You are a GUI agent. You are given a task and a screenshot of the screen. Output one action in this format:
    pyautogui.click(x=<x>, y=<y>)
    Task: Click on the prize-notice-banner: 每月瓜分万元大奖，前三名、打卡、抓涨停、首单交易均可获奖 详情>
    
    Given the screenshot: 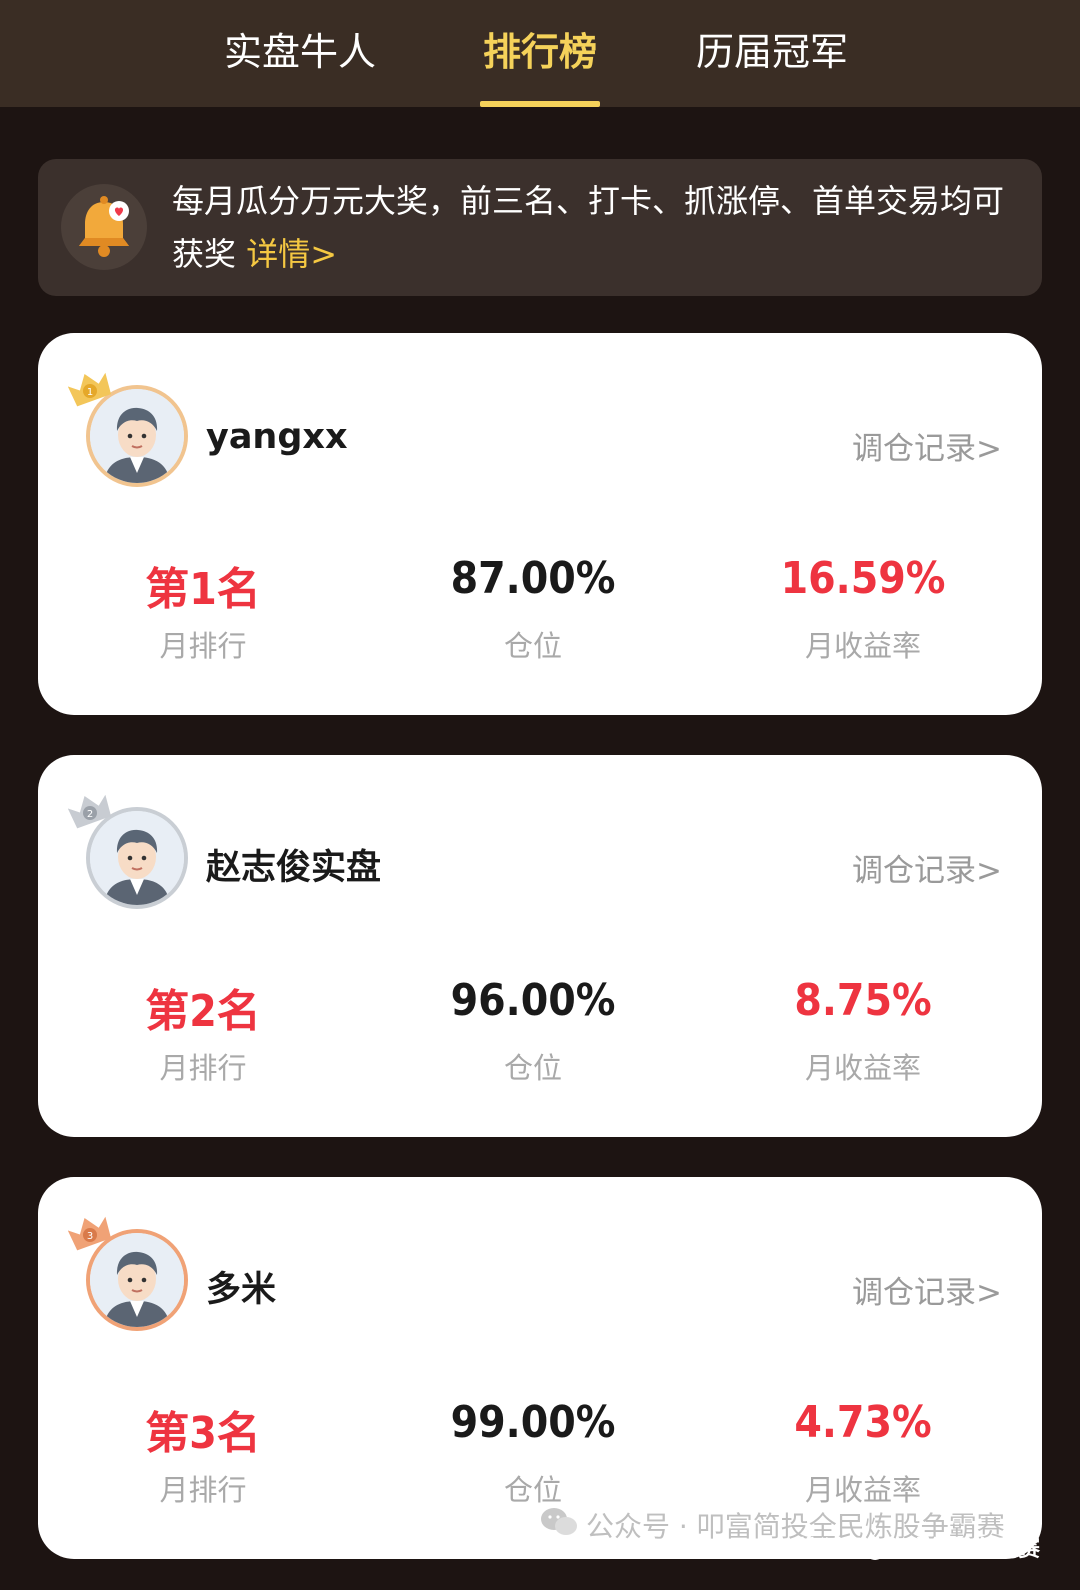 What is the action you would take?
    pyautogui.click(x=540, y=227)
    